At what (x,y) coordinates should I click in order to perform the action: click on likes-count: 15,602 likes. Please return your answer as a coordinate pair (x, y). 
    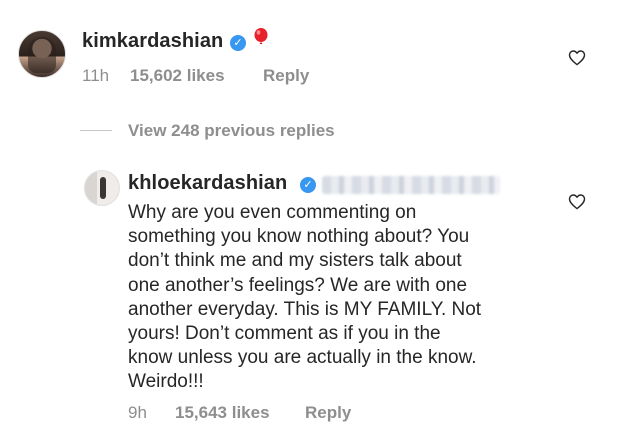
    Looking at the image, I should click on (177, 75).